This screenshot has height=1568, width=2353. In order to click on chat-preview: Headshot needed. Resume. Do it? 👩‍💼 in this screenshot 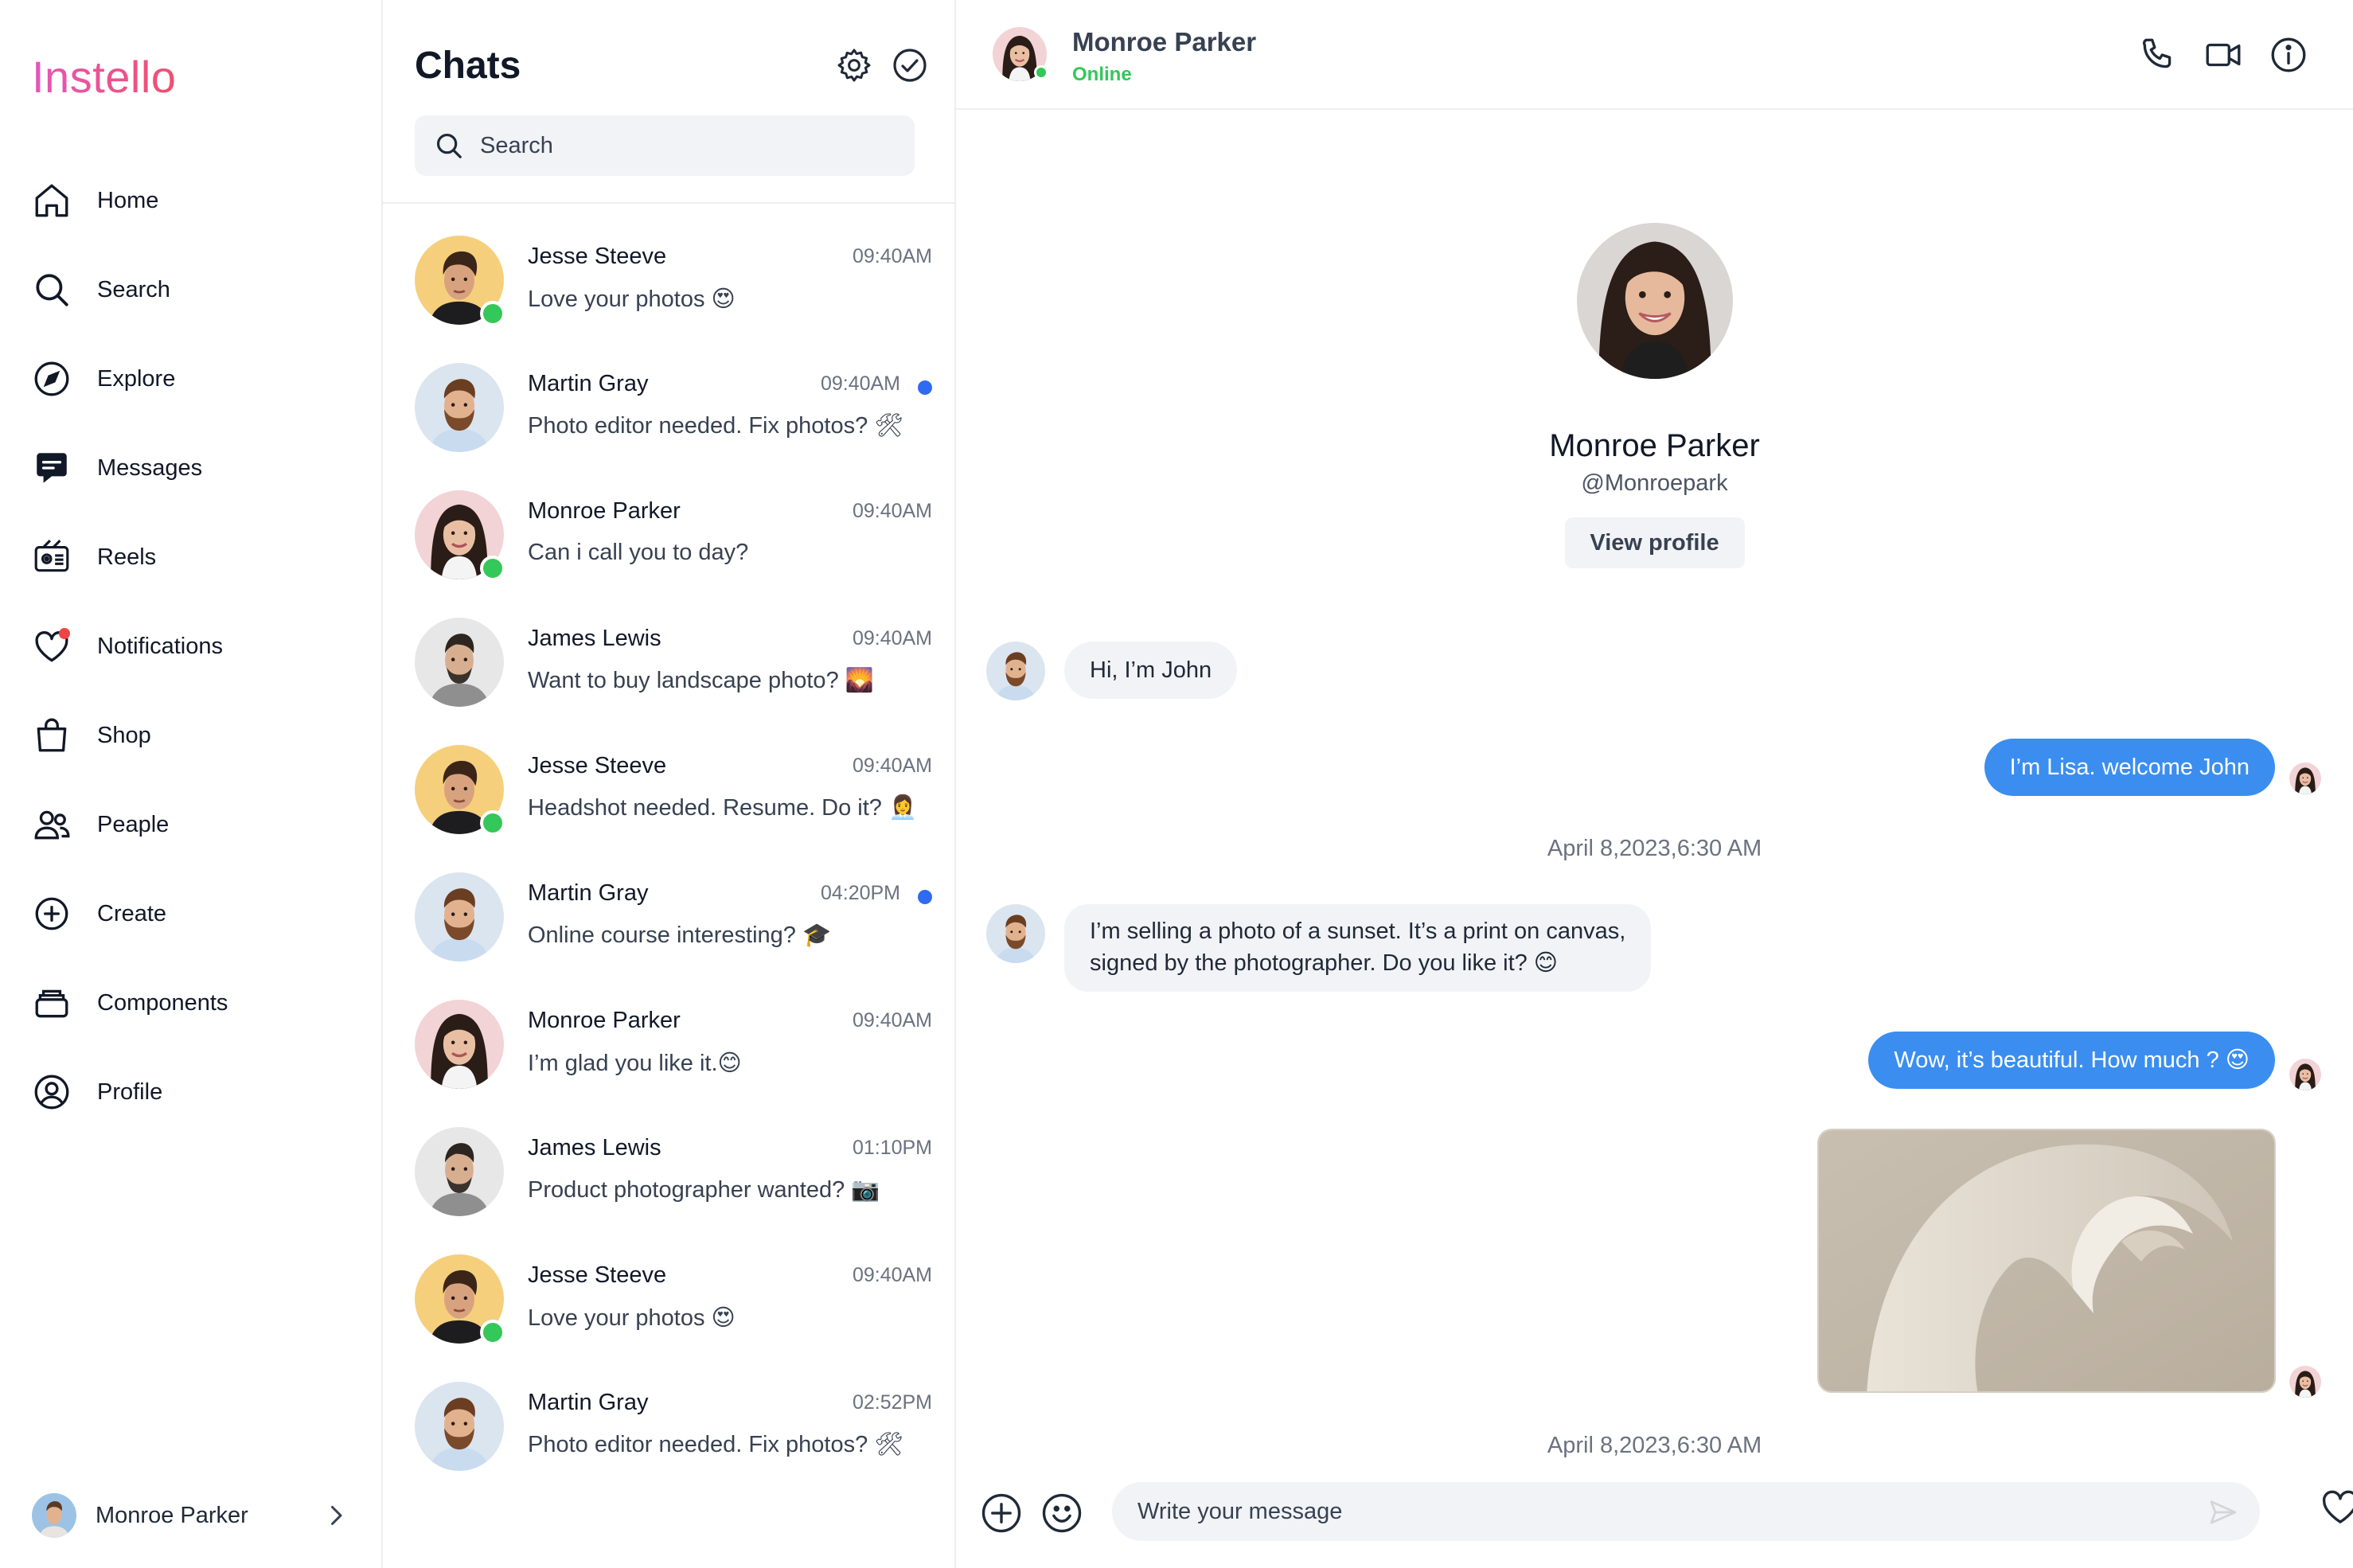, I will do `click(723, 808)`.